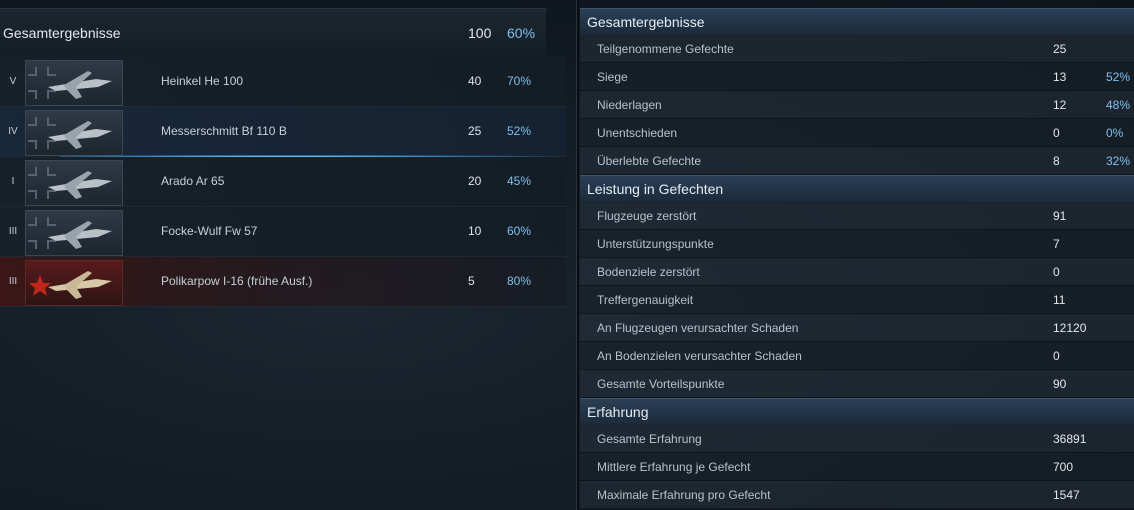  I want to click on aircraft-row: V Heinkel He 100 40 70%, so click(283, 82).